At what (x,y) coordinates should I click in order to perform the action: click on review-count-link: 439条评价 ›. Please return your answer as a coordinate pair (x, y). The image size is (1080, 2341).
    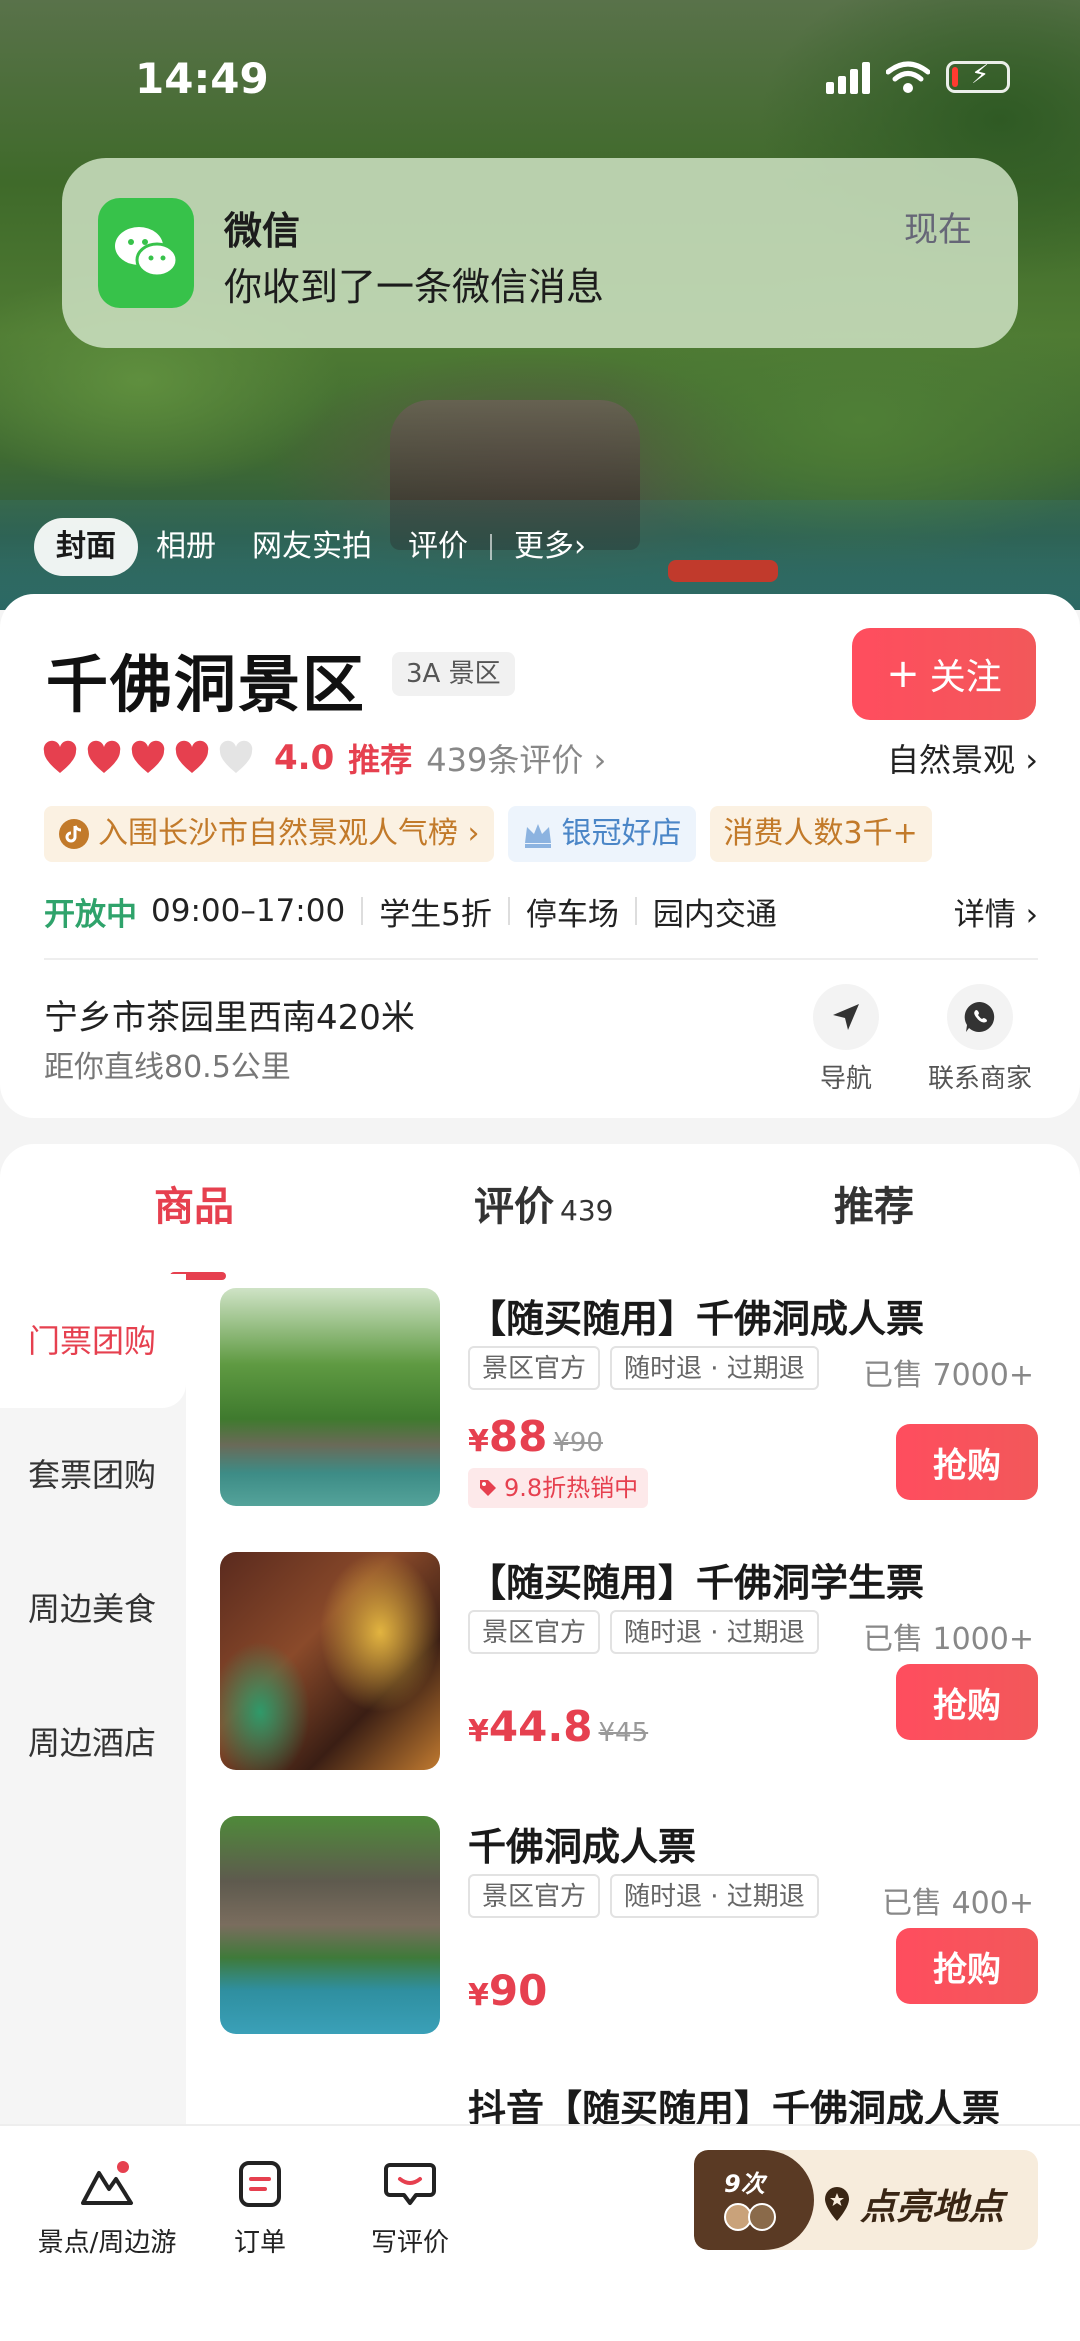
    Looking at the image, I should click on (516, 758).